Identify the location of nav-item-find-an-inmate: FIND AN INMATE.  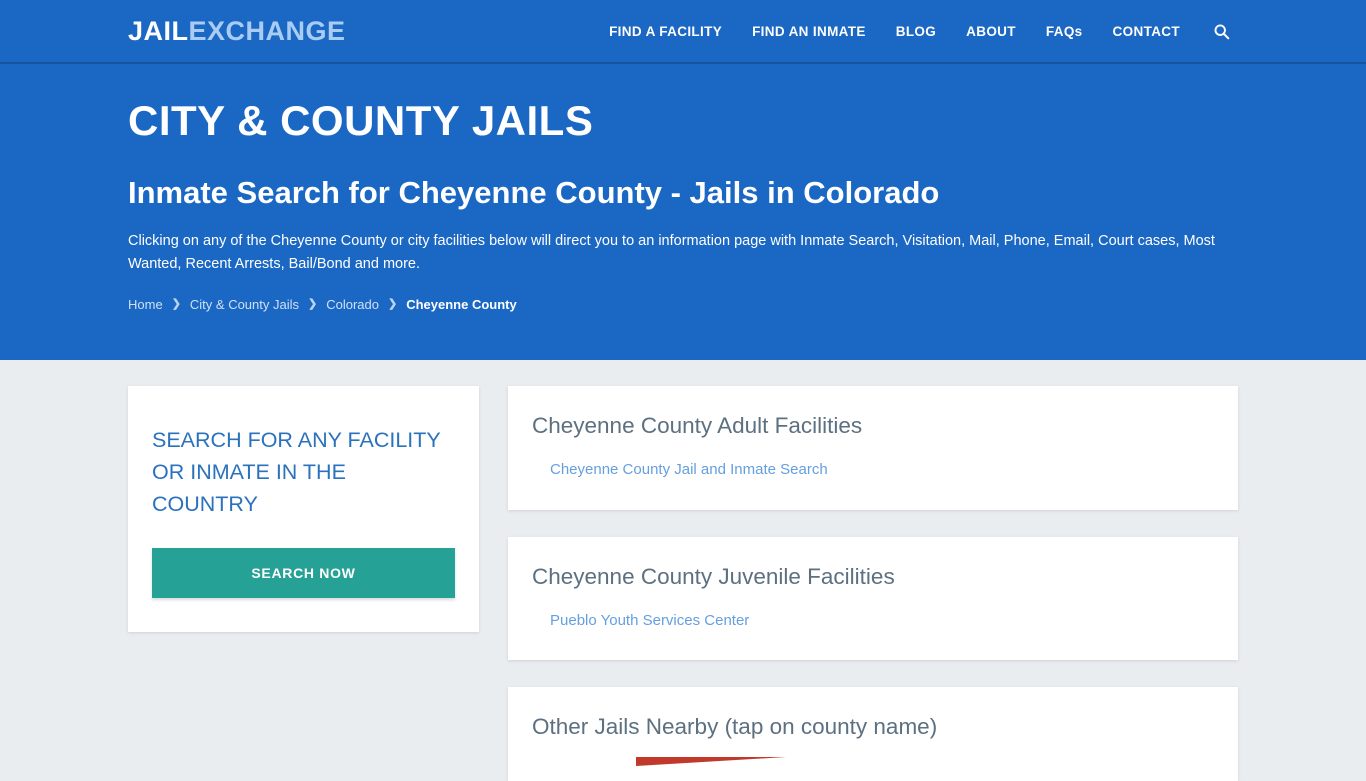
(809, 31).